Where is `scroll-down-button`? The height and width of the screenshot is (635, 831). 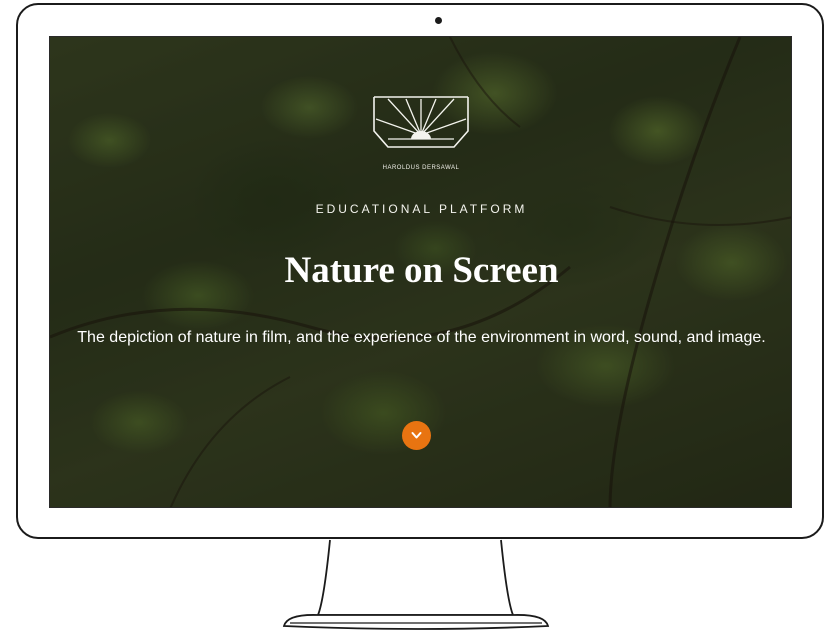 scroll-down-button is located at coordinates (416, 435).